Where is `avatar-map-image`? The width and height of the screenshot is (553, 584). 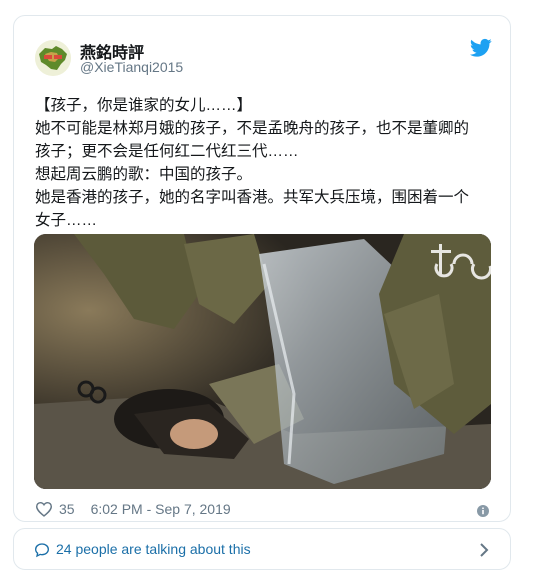
avatar-map-image is located at coordinates (53, 58).